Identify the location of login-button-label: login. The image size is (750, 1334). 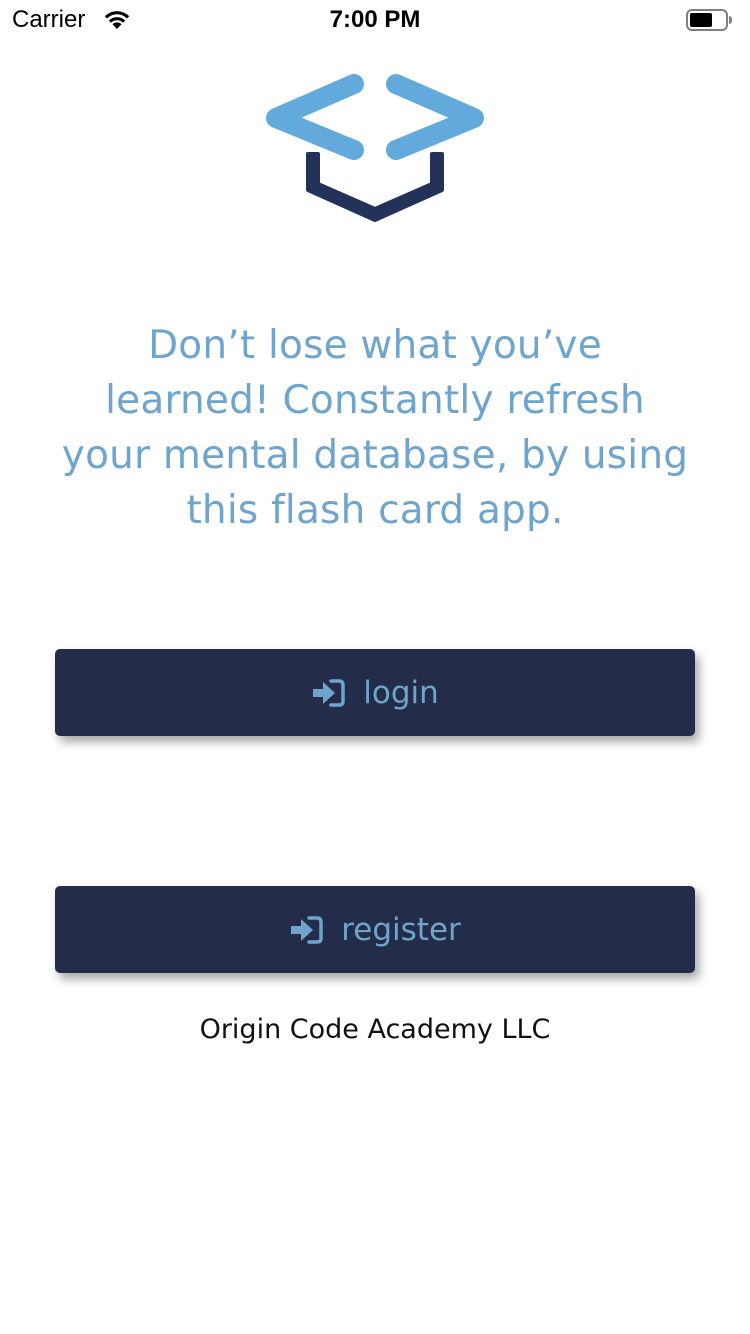
(401, 692).